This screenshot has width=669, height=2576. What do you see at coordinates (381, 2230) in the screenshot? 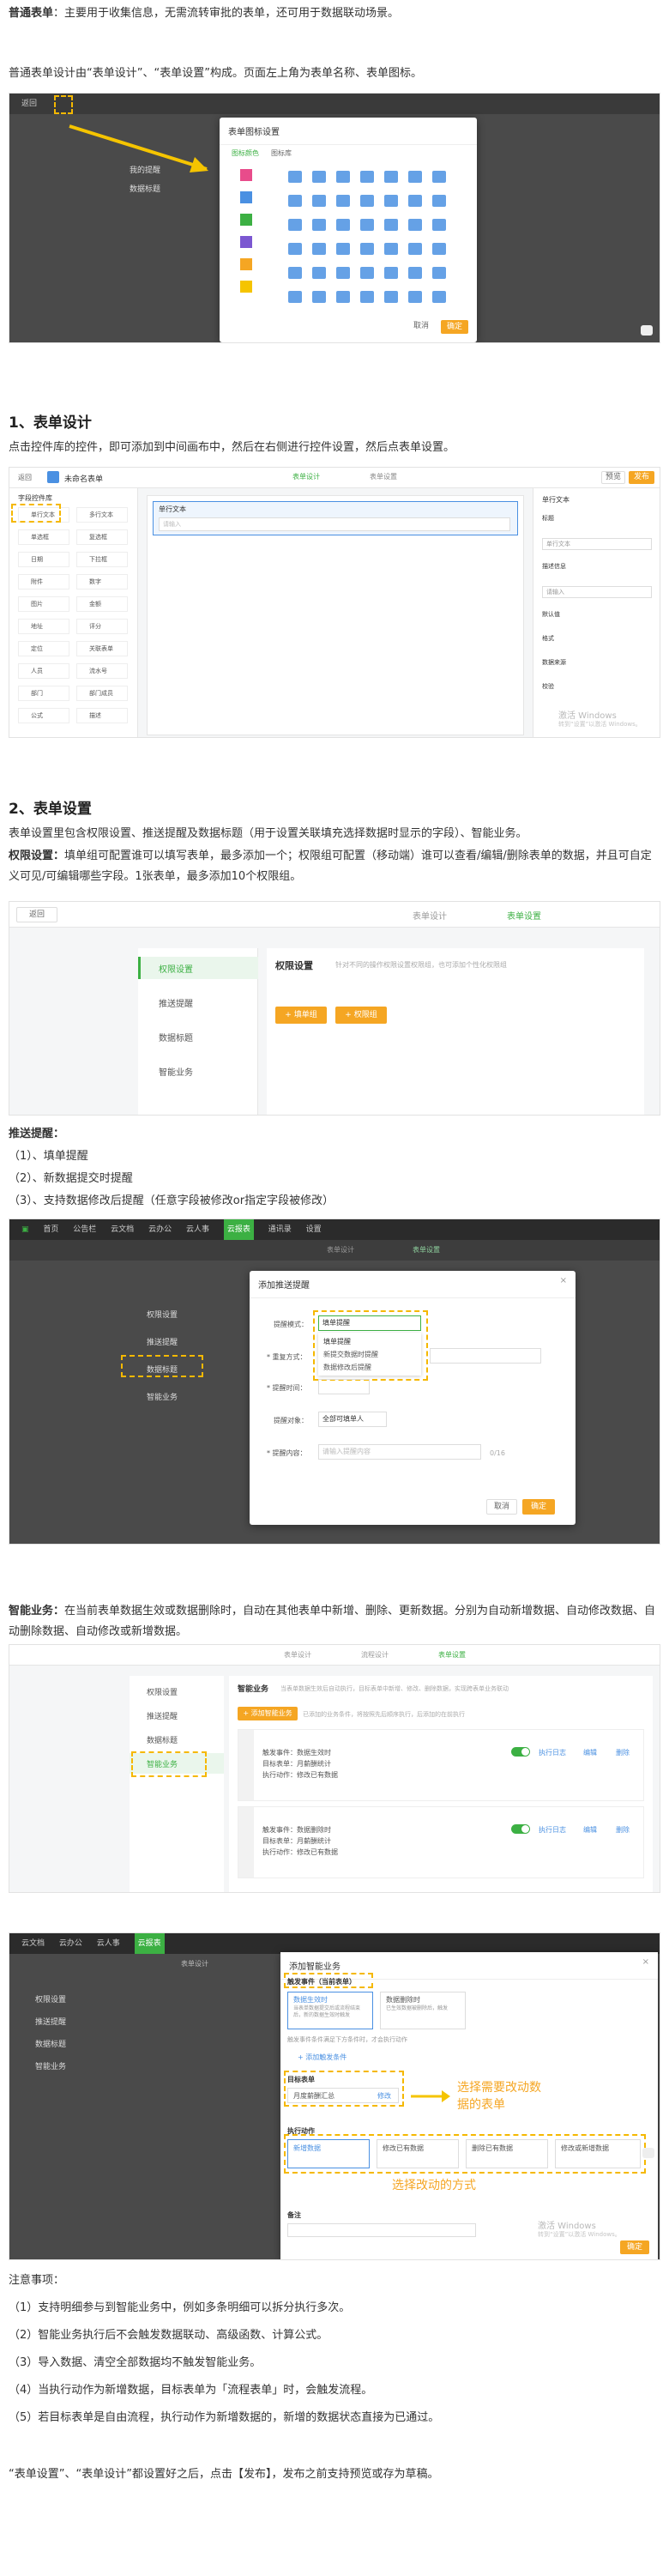
I see `note-input` at bounding box center [381, 2230].